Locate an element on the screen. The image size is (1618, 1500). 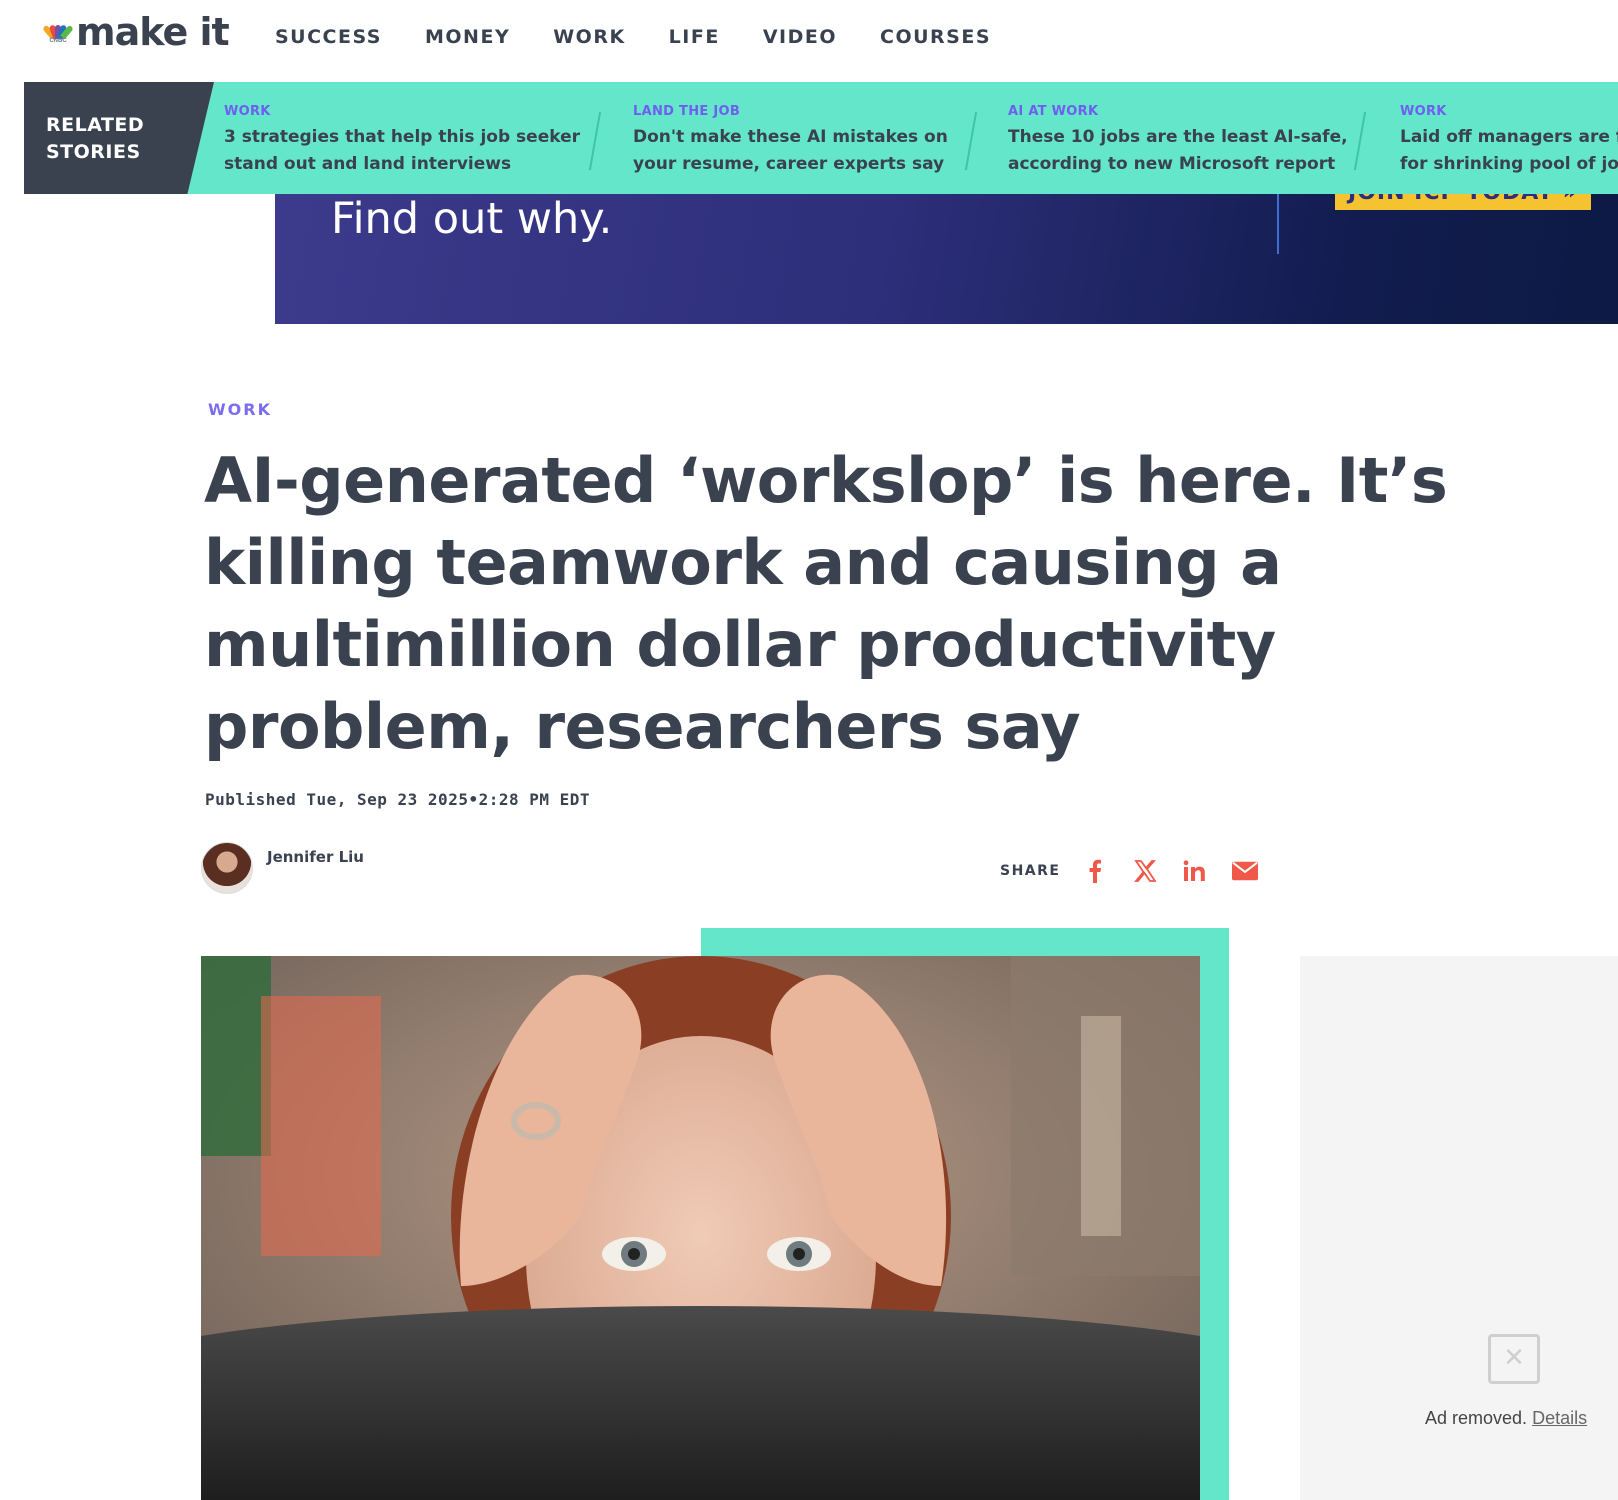
story-headline-line-2: your resume, career experts say is located at coordinates (790, 164).